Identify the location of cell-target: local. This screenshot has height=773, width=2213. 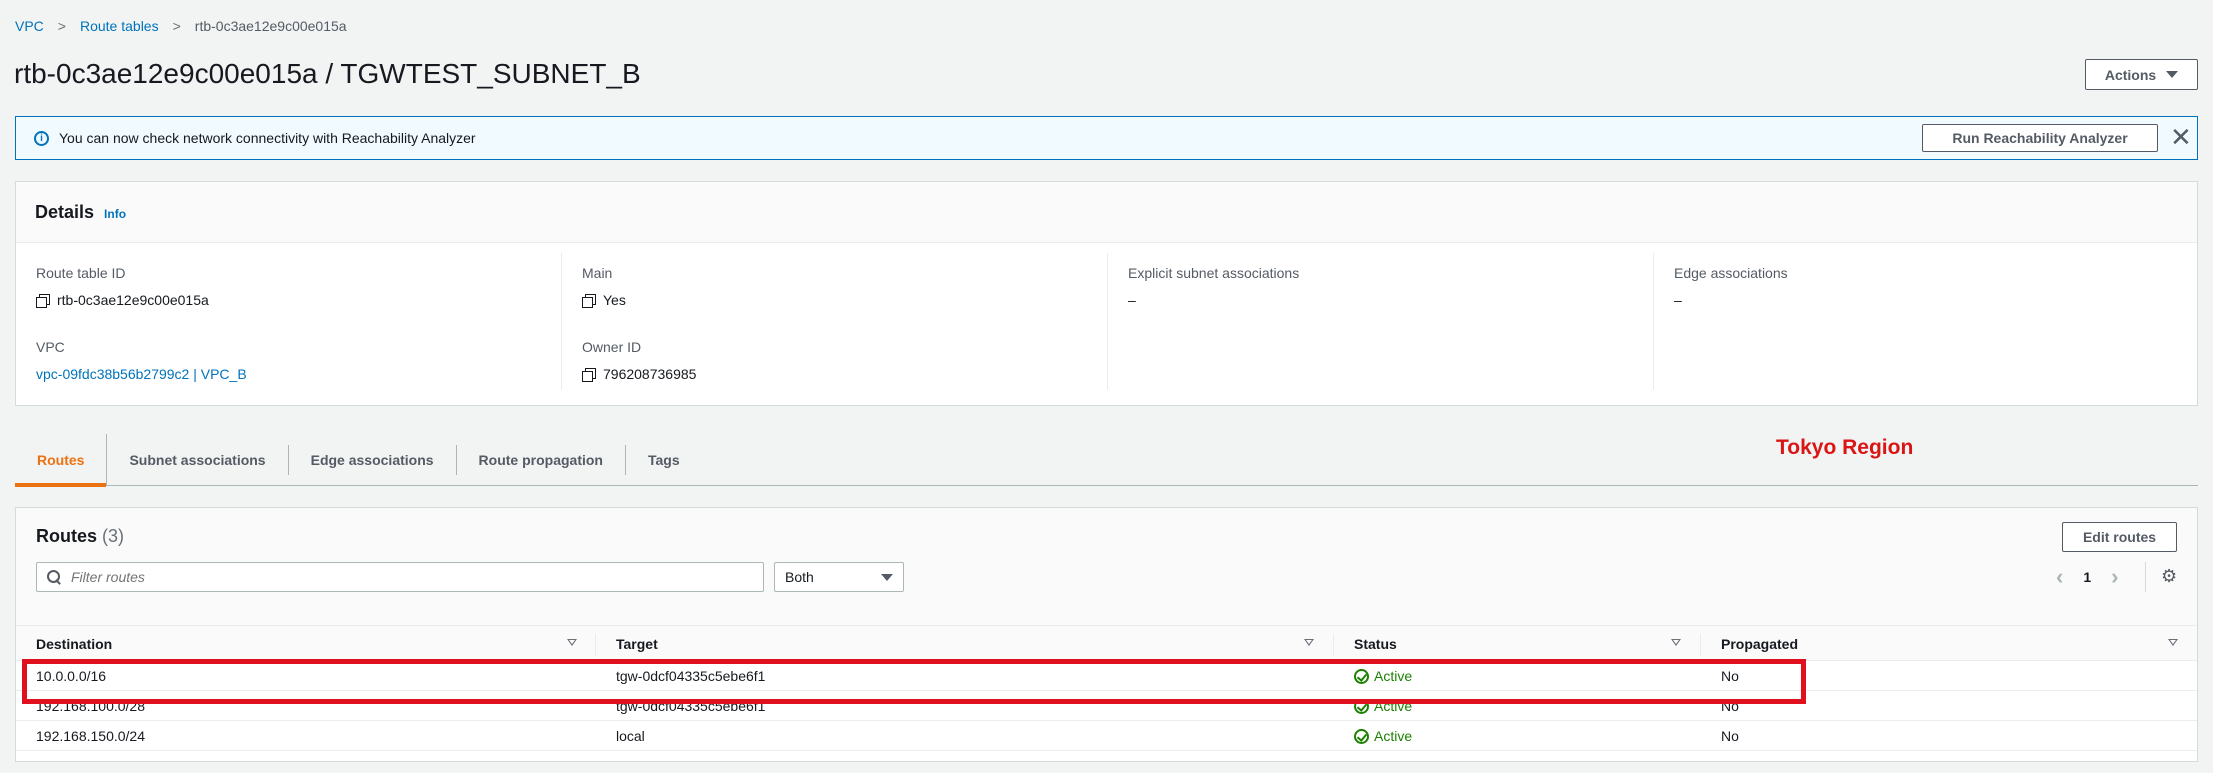
(630, 736).